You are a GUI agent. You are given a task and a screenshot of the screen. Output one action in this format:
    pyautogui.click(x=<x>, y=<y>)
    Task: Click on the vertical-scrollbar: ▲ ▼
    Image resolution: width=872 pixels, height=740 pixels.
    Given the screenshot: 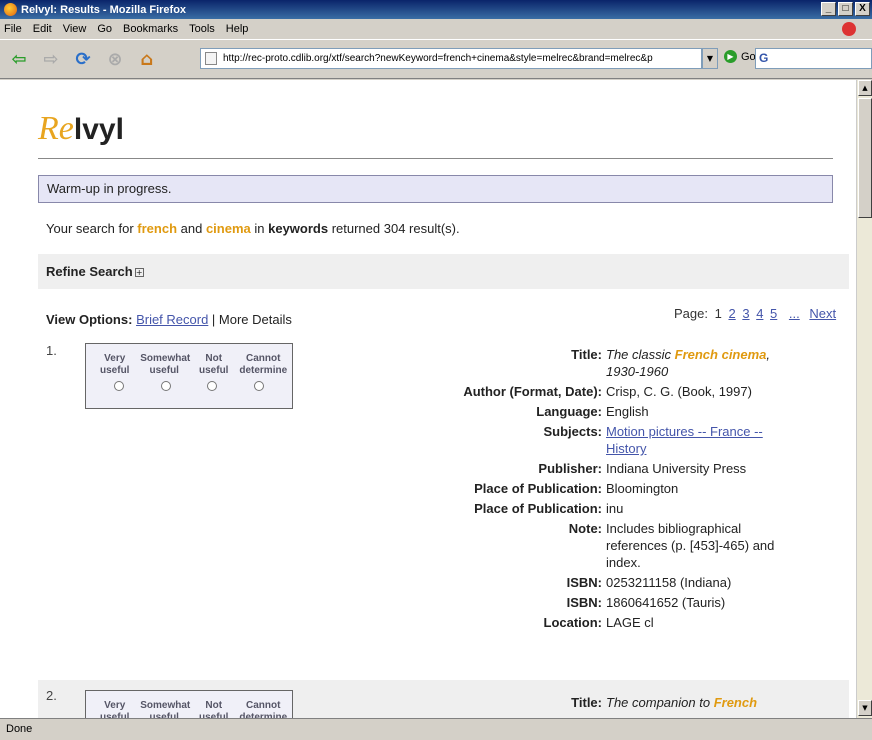 What is the action you would take?
    pyautogui.click(x=864, y=399)
    